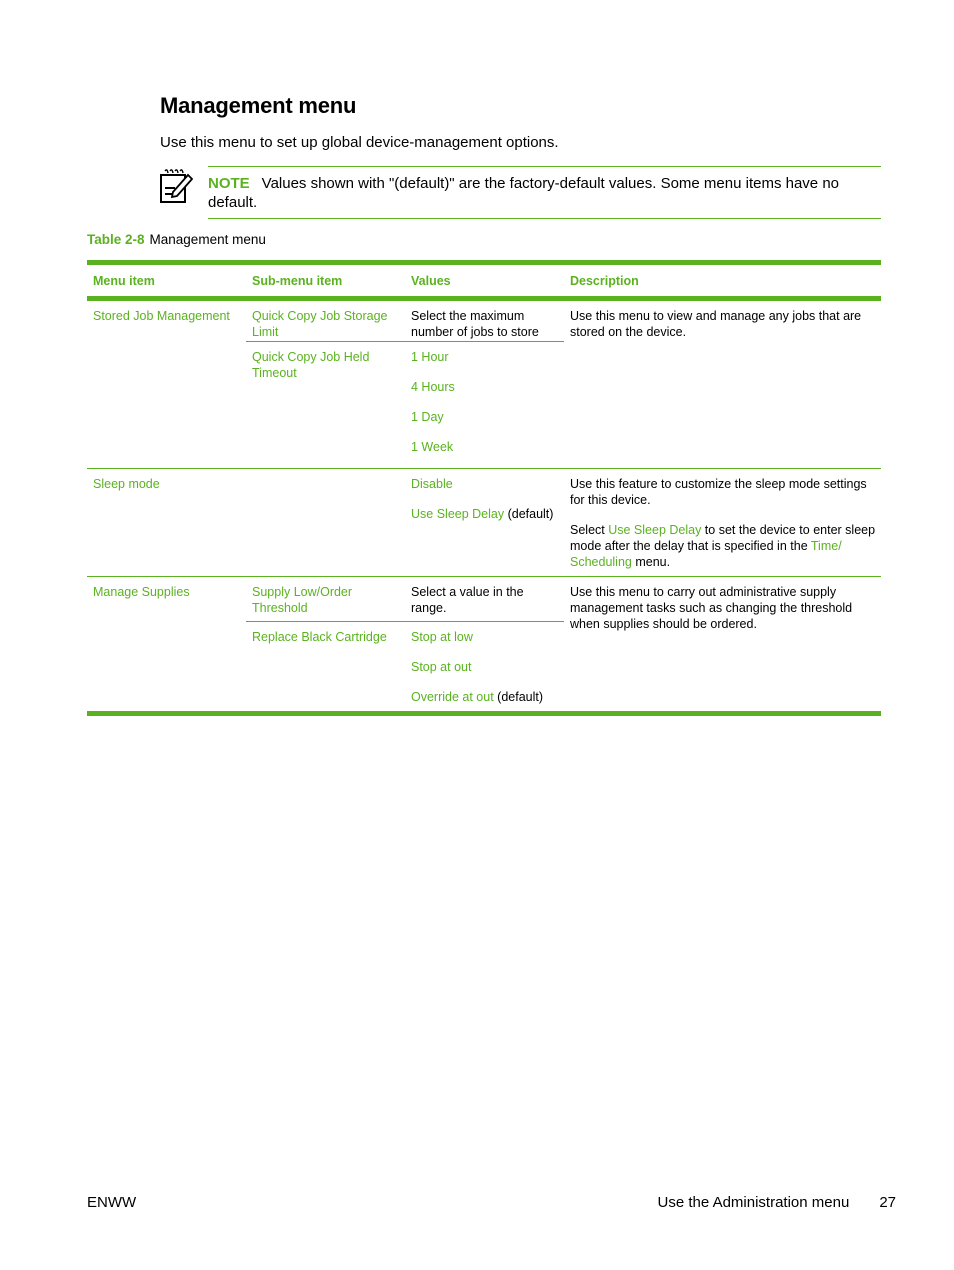 The width and height of the screenshot is (954, 1270). What do you see at coordinates (651, 562) in the screenshot?
I see `text-fragment: menu.` at bounding box center [651, 562].